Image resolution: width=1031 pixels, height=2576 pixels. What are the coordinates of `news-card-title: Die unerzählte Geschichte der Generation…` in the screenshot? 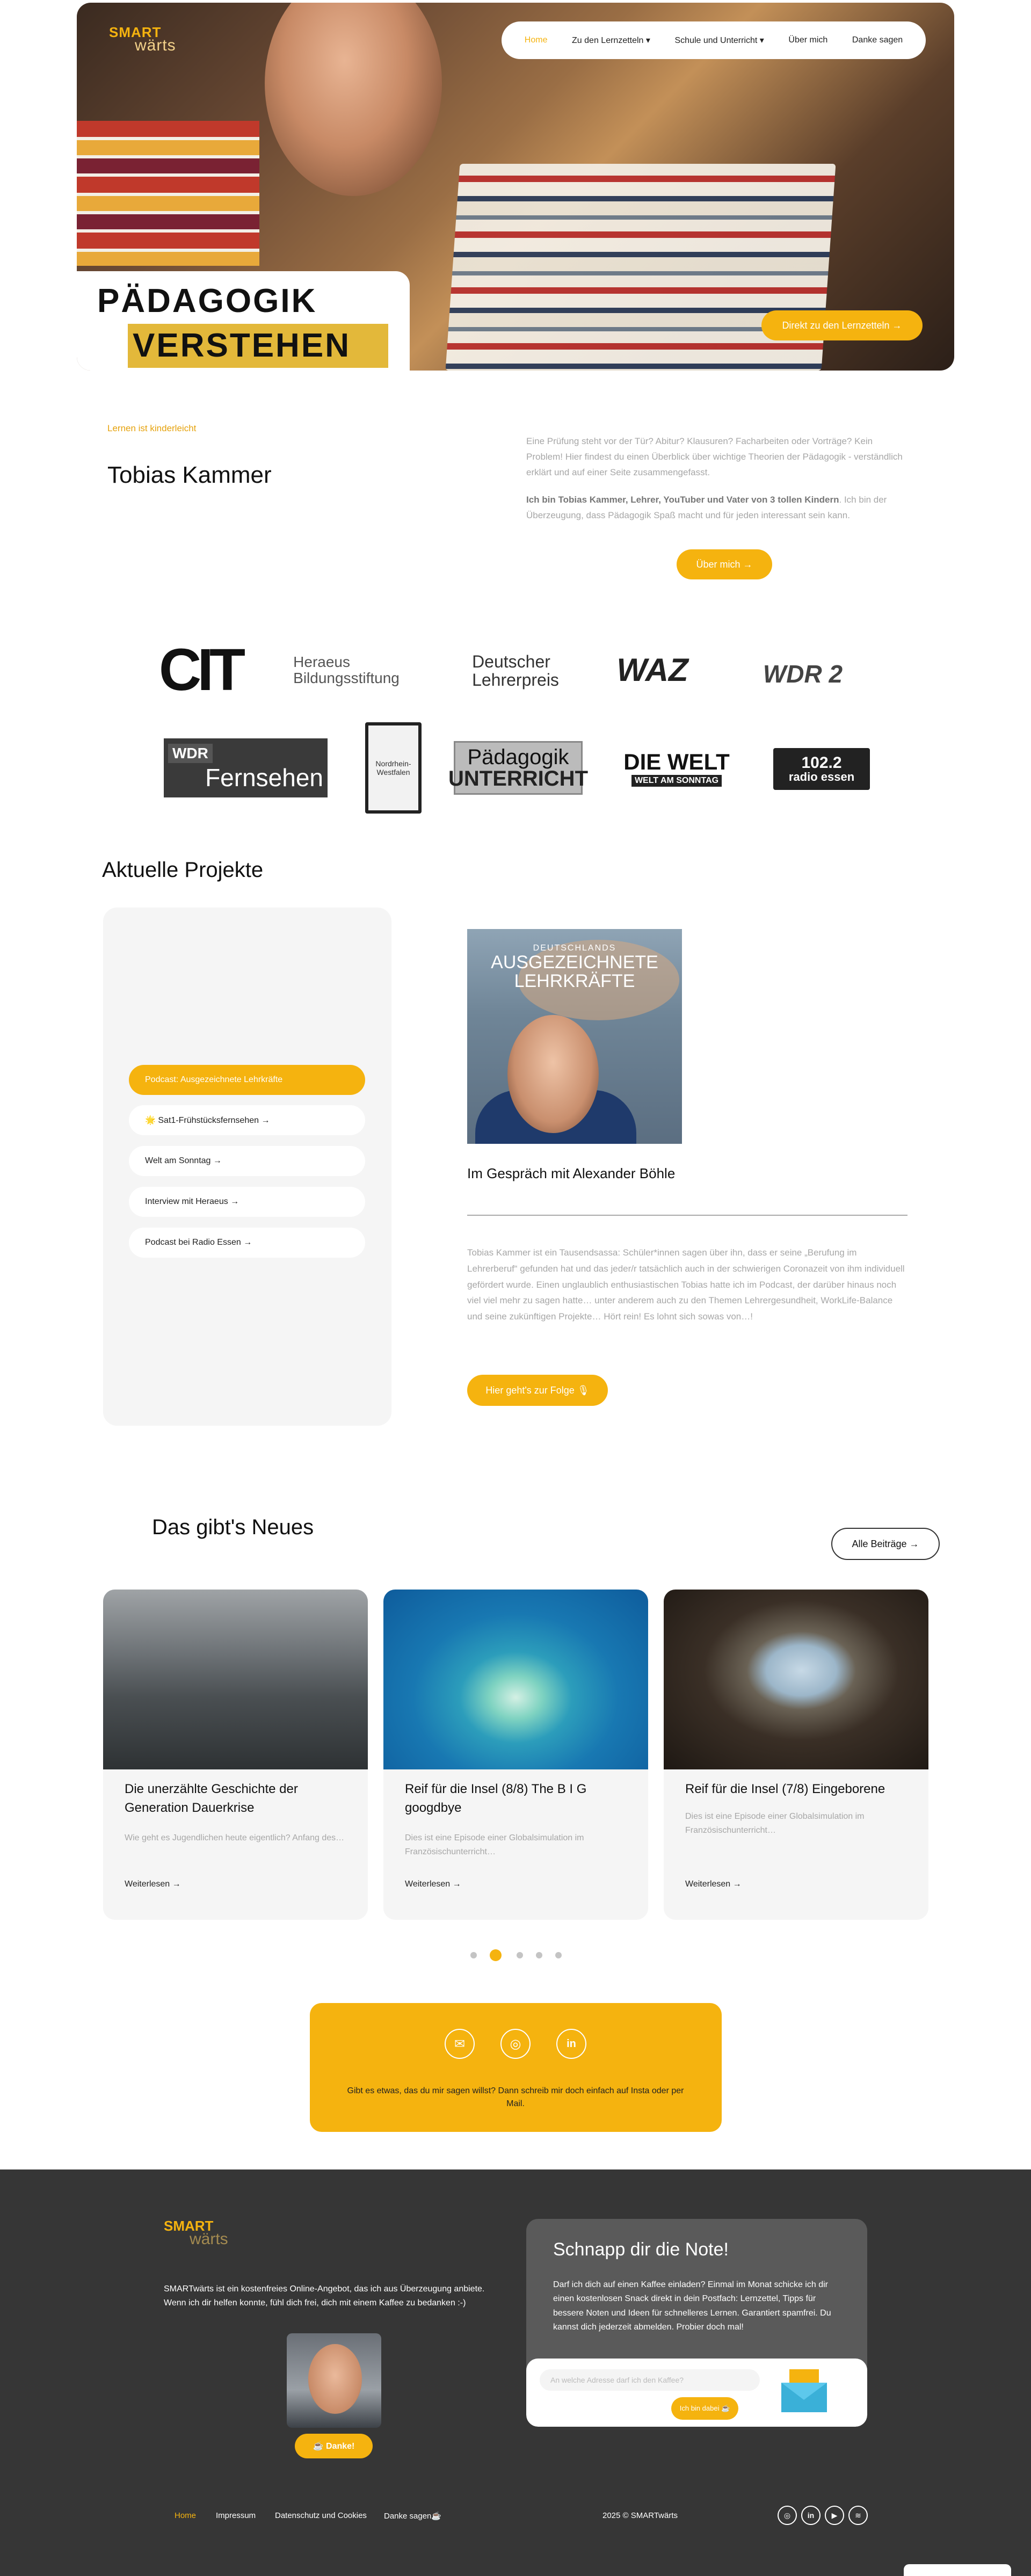 It's located at (237, 1799).